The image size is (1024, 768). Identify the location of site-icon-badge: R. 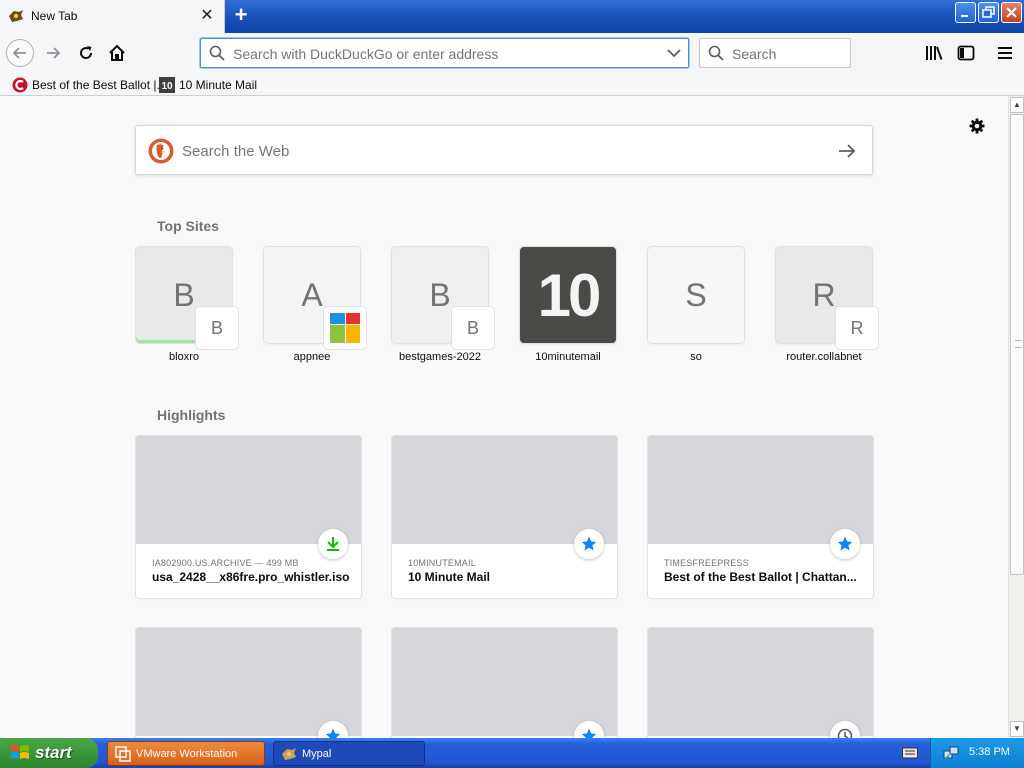
(857, 328).